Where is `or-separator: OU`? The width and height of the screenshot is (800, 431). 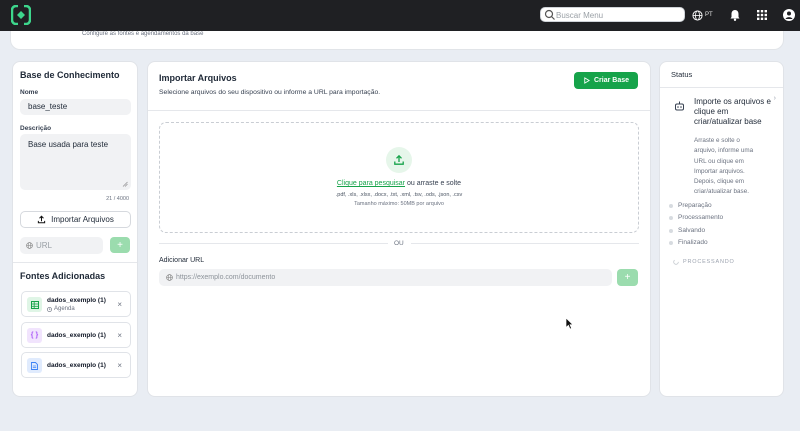 or-separator: OU is located at coordinates (399, 243).